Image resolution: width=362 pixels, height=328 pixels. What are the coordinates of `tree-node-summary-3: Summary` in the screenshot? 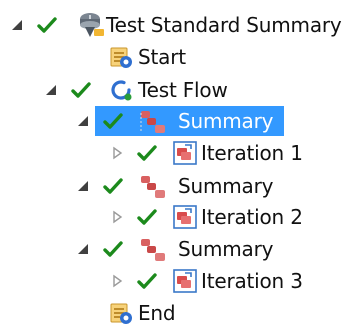 It's located at (181, 249).